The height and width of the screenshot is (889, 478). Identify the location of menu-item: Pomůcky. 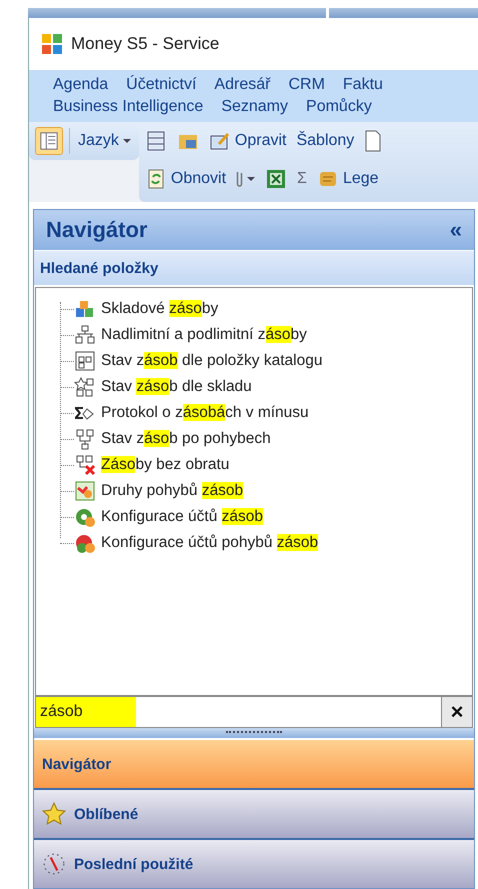
(339, 107).